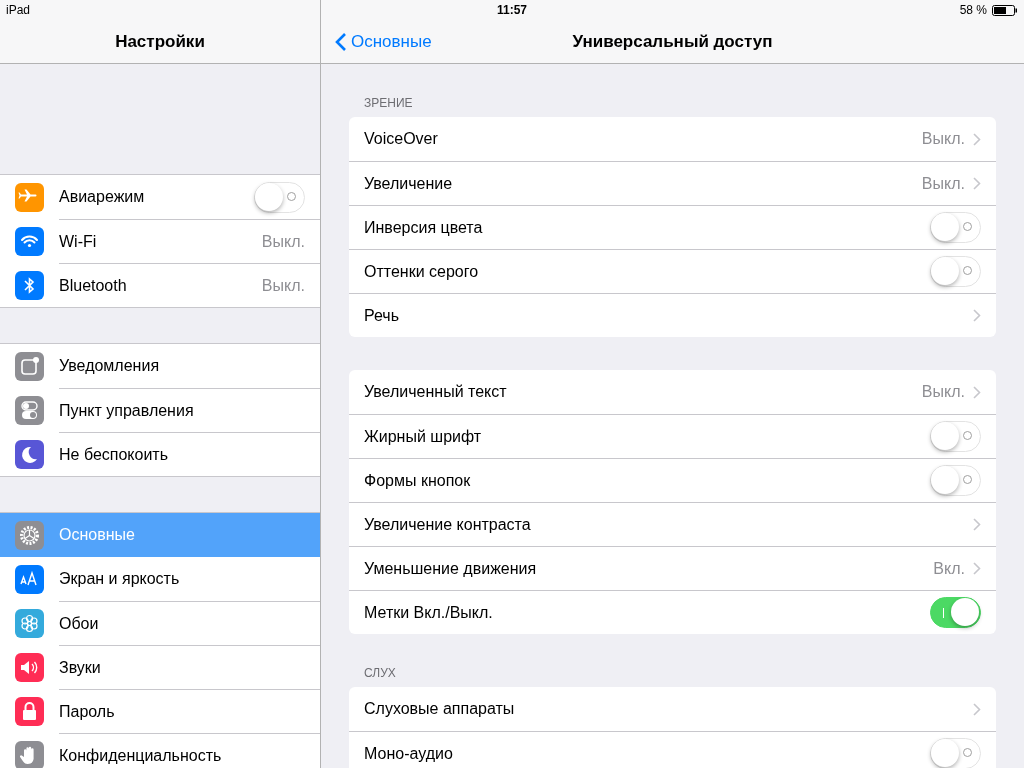 The width and height of the screenshot is (1024, 768). Describe the element at coordinates (382, 315) in the screenshot. I see `row-label: Речь` at that location.